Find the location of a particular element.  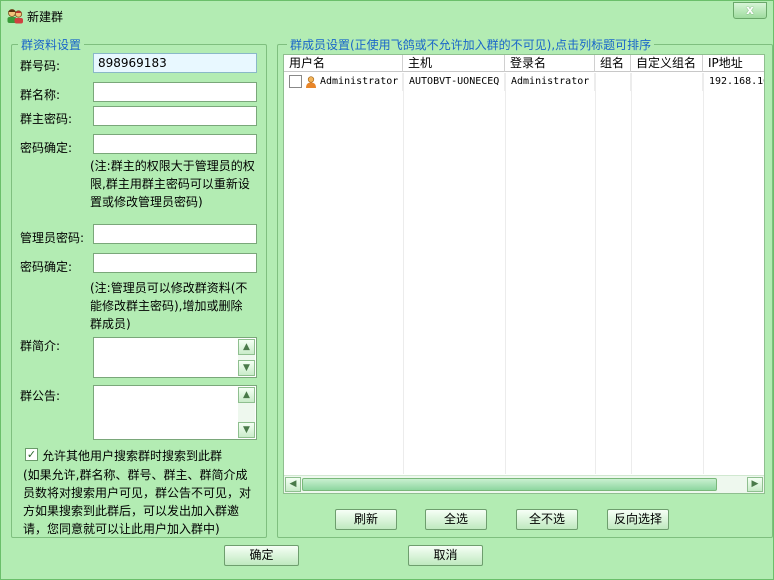

close-button: x is located at coordinates (750, 10).